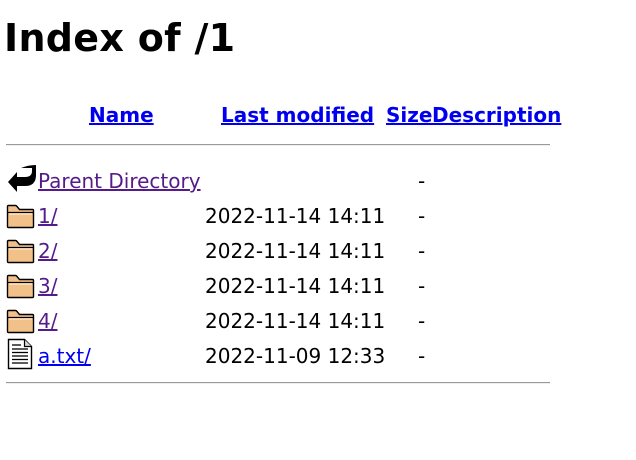  I want to click on bottom-divider, so click(278, 383).